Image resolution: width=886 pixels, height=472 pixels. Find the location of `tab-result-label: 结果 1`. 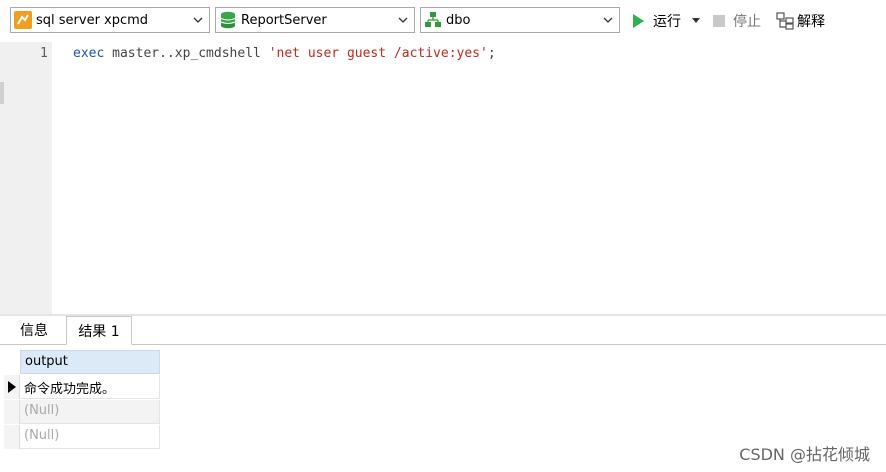

tab-result-label: 结果 1 is located at coordinates (99, 331).